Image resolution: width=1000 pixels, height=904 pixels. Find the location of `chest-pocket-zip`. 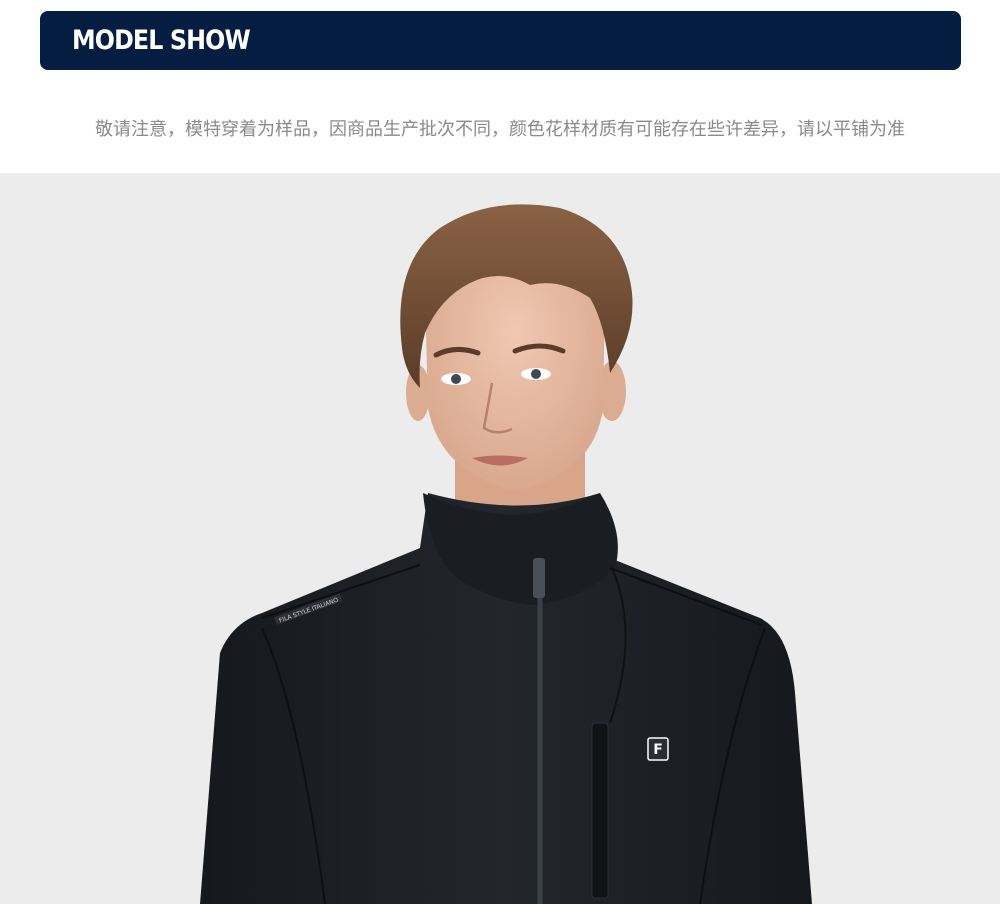

chest-pocket-zip is located at coordinates (600, 810).